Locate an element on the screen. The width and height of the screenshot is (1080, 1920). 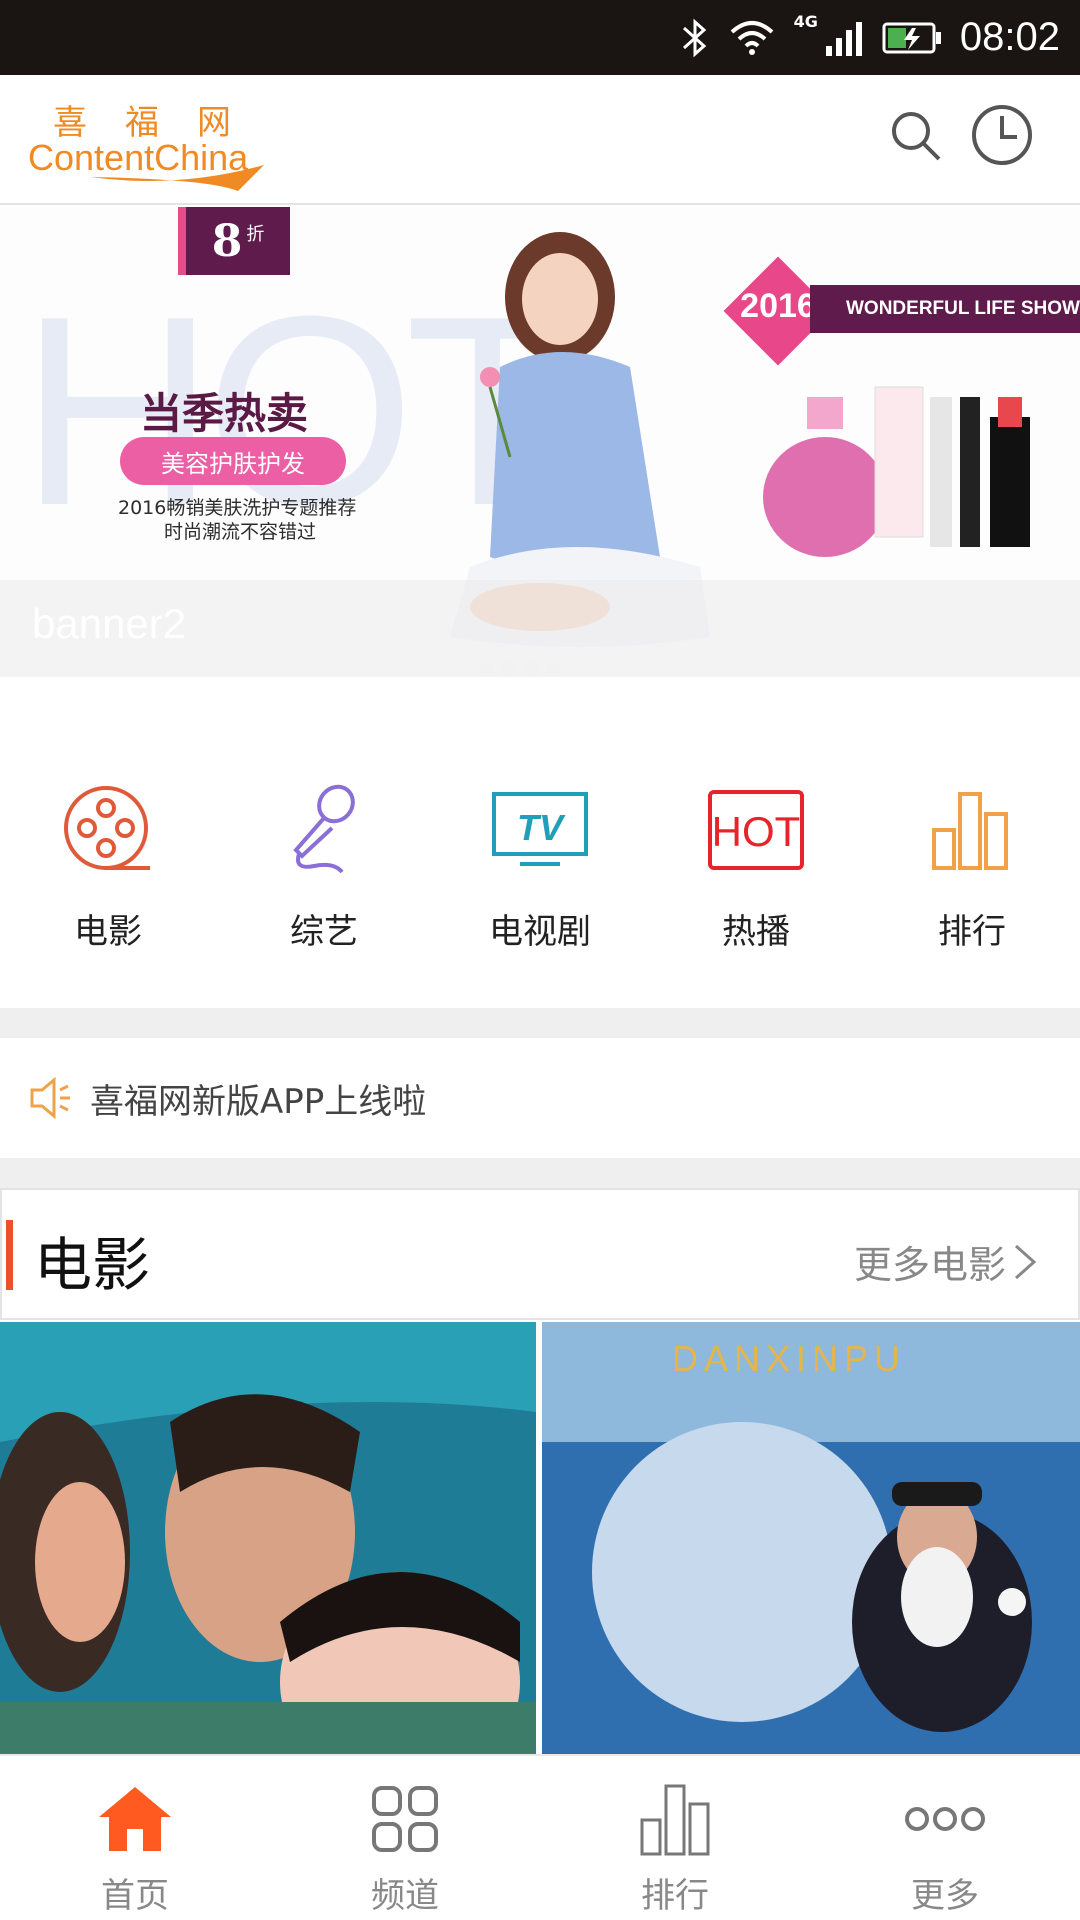
bar-chart-icon is located at coordinates (675, 1820).